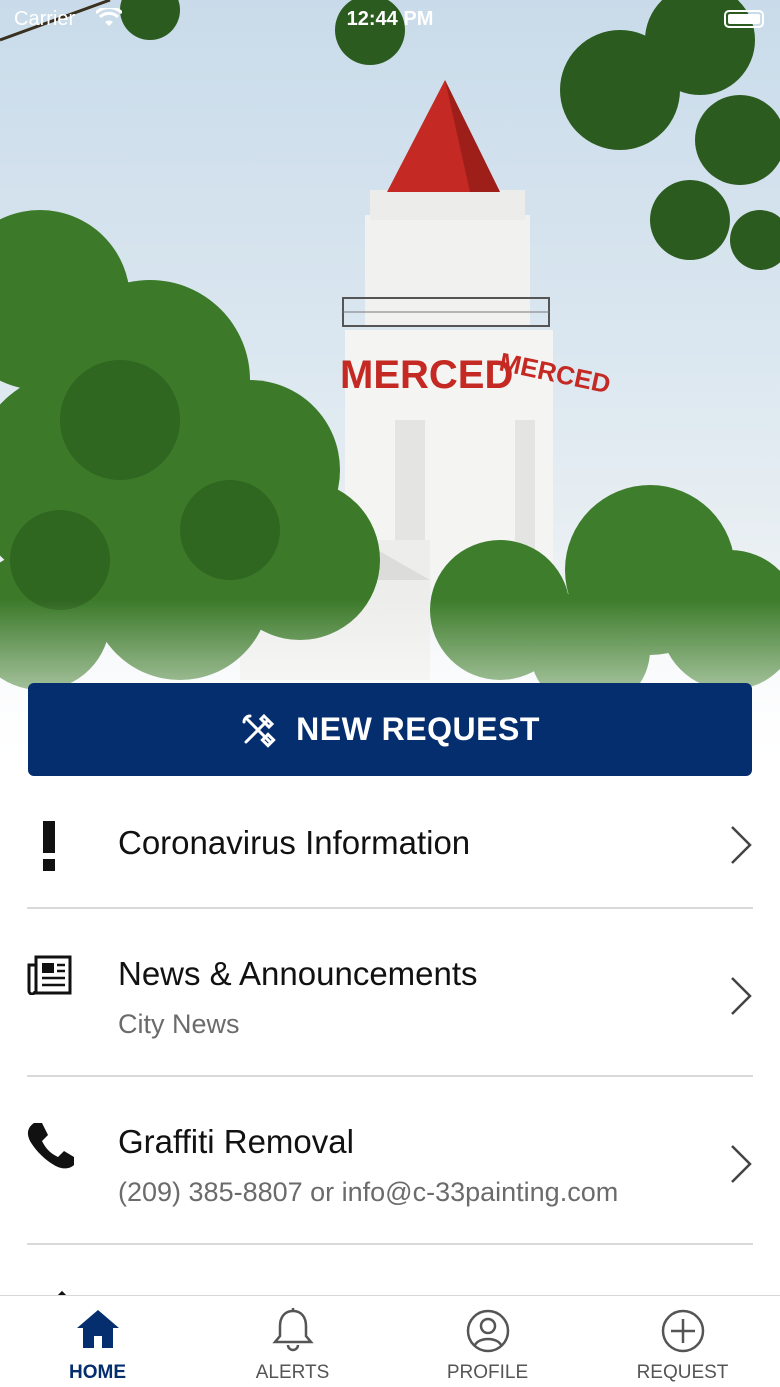  Describe the element at coordinates (292, 1372) in the screenshot. I see `tab-label: ALERTS` at that location.